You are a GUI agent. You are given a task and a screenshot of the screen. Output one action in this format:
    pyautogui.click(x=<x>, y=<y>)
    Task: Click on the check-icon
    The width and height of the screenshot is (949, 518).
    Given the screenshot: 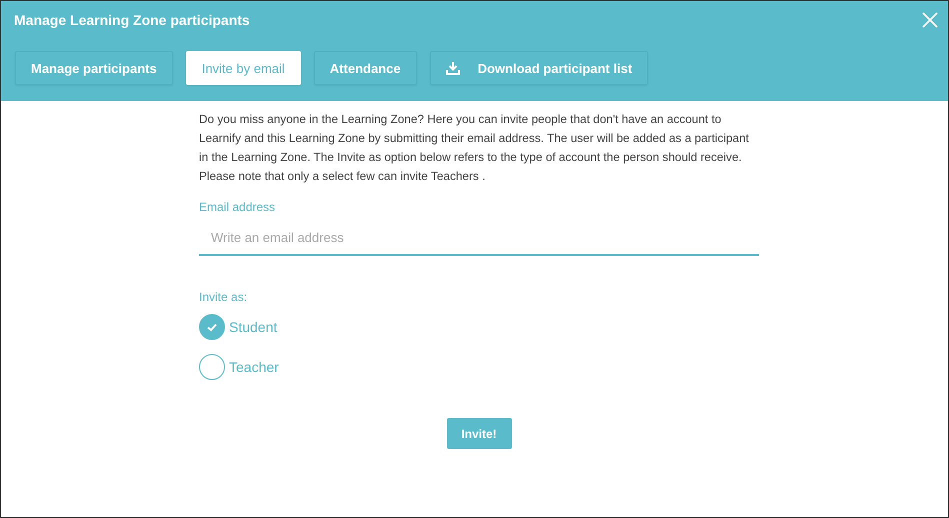 What is the action you would take?
    pyautogui.click(x=212, y=327)
    